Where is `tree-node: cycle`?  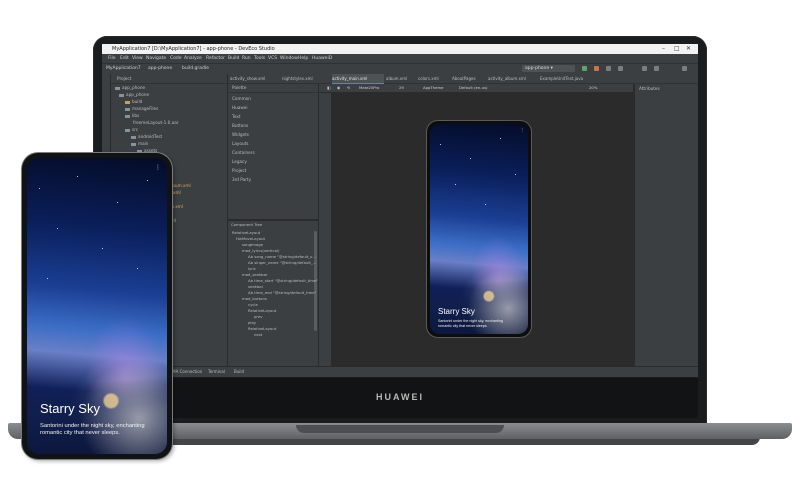
tree-node: cycle is located at coordinates (253, 304).